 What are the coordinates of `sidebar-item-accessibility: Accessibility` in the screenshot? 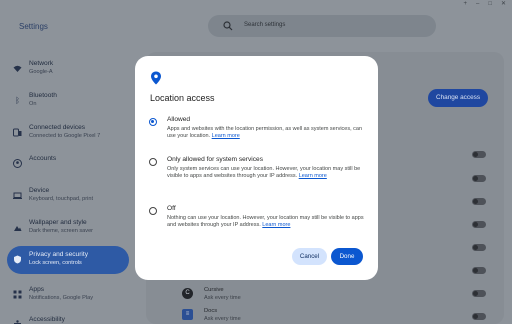 It's located at (68, 317).